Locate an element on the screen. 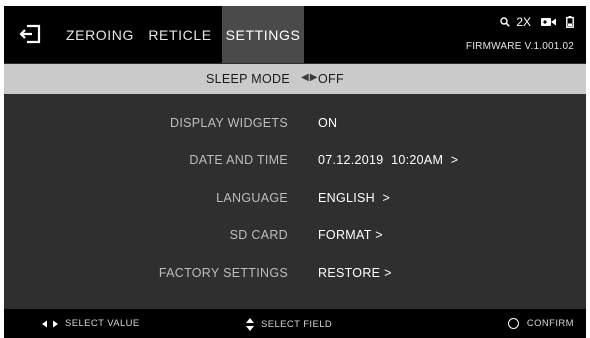 The width and height of the screenshot is (590, 338). zoom-icon is located at coordinates (505, 22).